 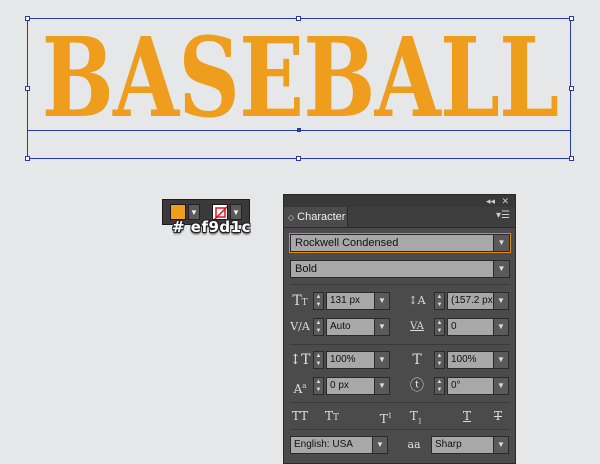 What do you see at coordinates (345, 300) in the screenshot?
I see `font-size-value: 131 px` at bounding box center [345, 300].